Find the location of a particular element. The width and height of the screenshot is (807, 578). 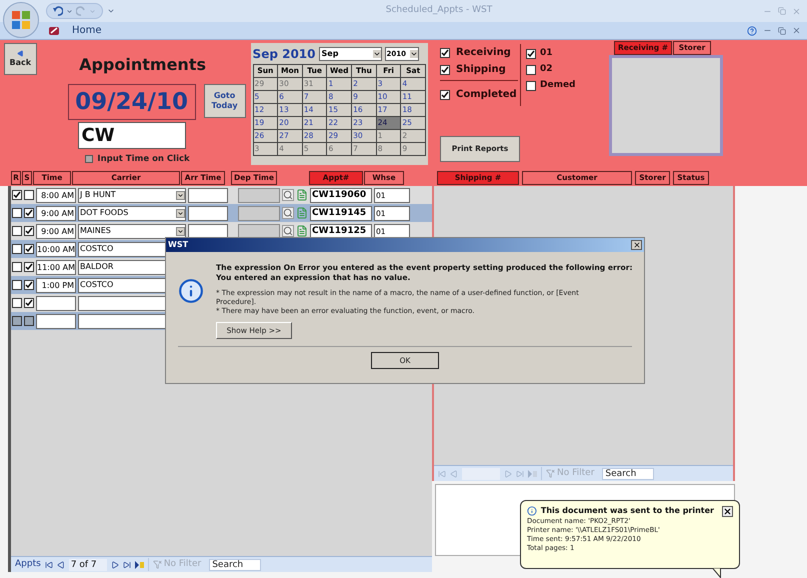

new-record-icon is located at coordinates (139, 564).